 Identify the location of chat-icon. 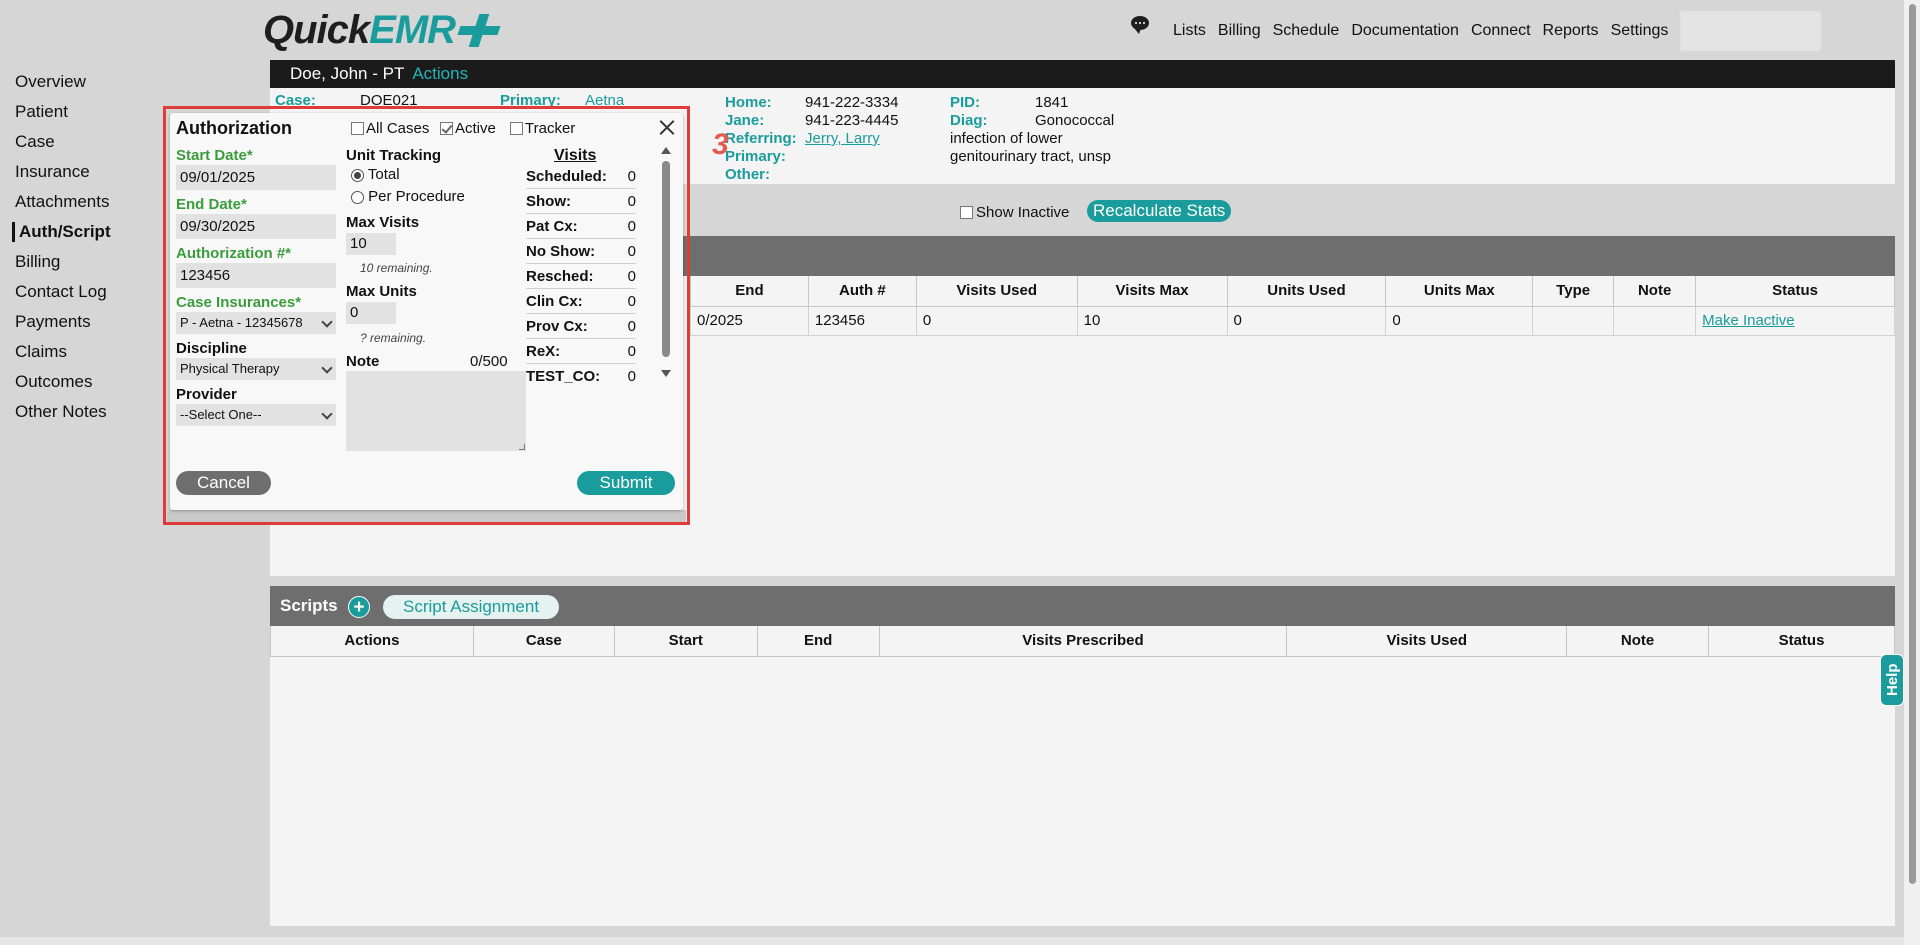
(1140, 25).